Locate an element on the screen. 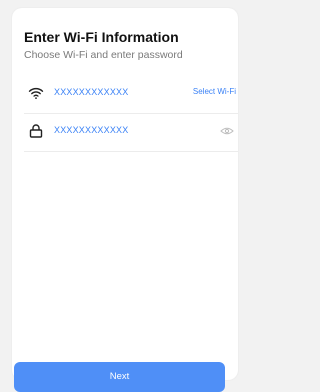 This screenshot has height=392, width=320. eye-icon is located at coordinates (227, 130).